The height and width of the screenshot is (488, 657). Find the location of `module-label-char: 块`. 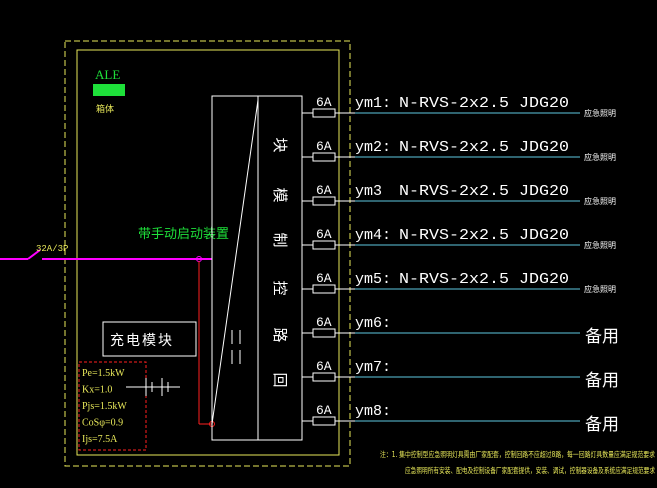

module-label-char: 块 is located at coordinates (280, 144).